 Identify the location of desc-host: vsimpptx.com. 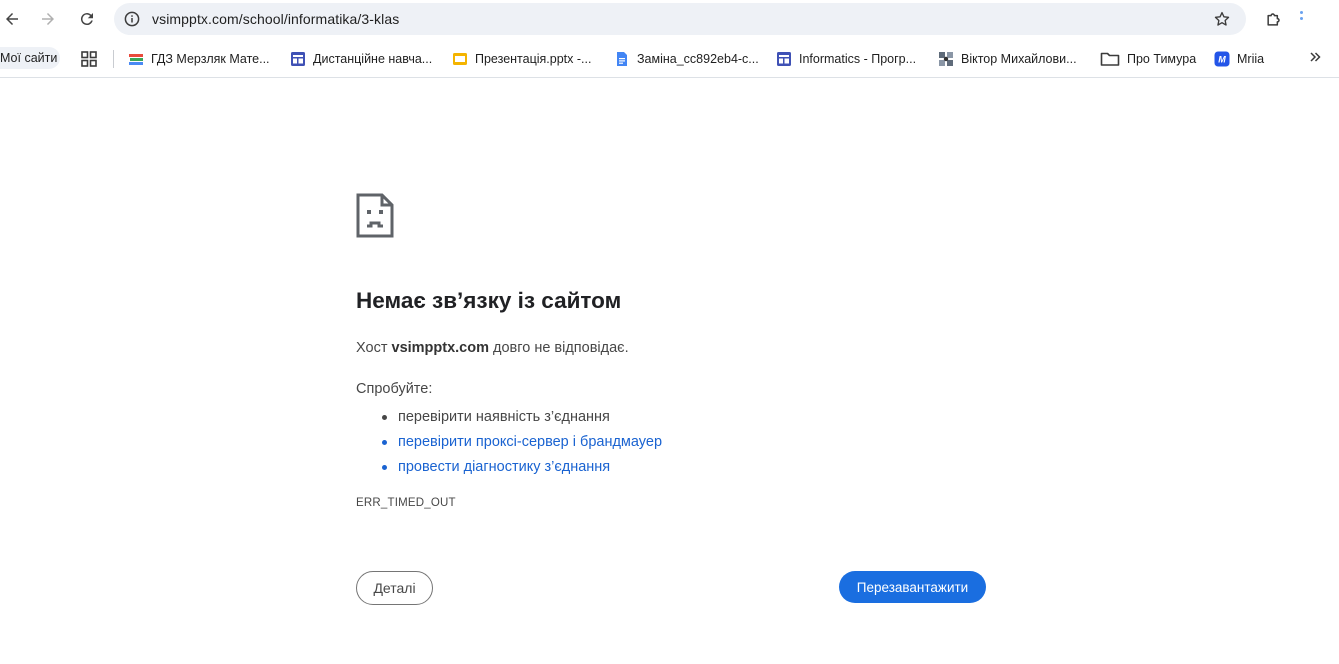
(440, 348).